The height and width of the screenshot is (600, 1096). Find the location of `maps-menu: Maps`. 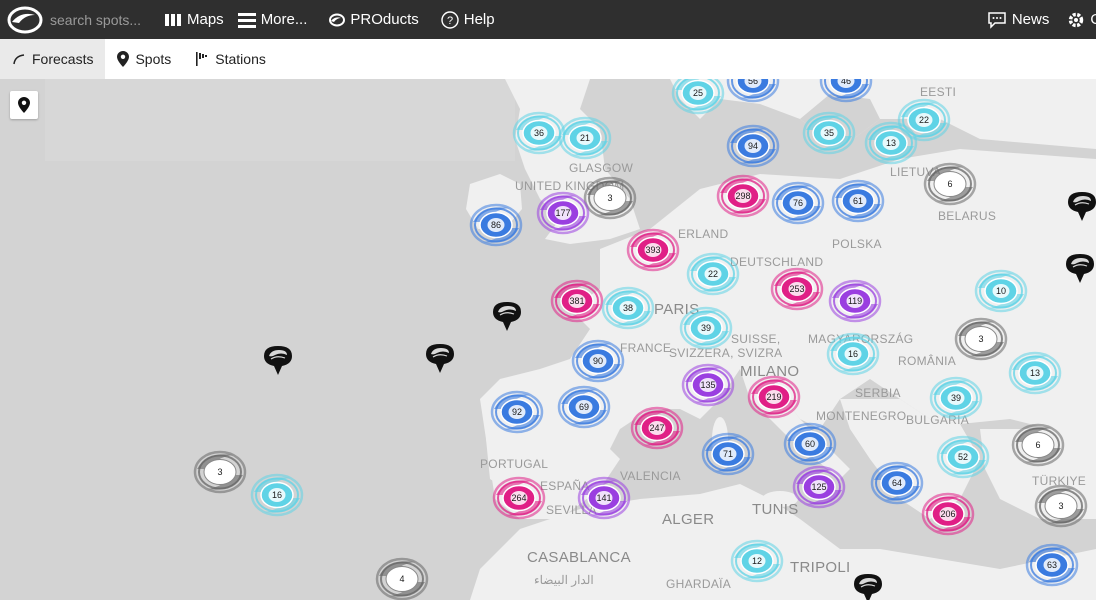

maps-menu: Maps is located at coordinates (194, 19).